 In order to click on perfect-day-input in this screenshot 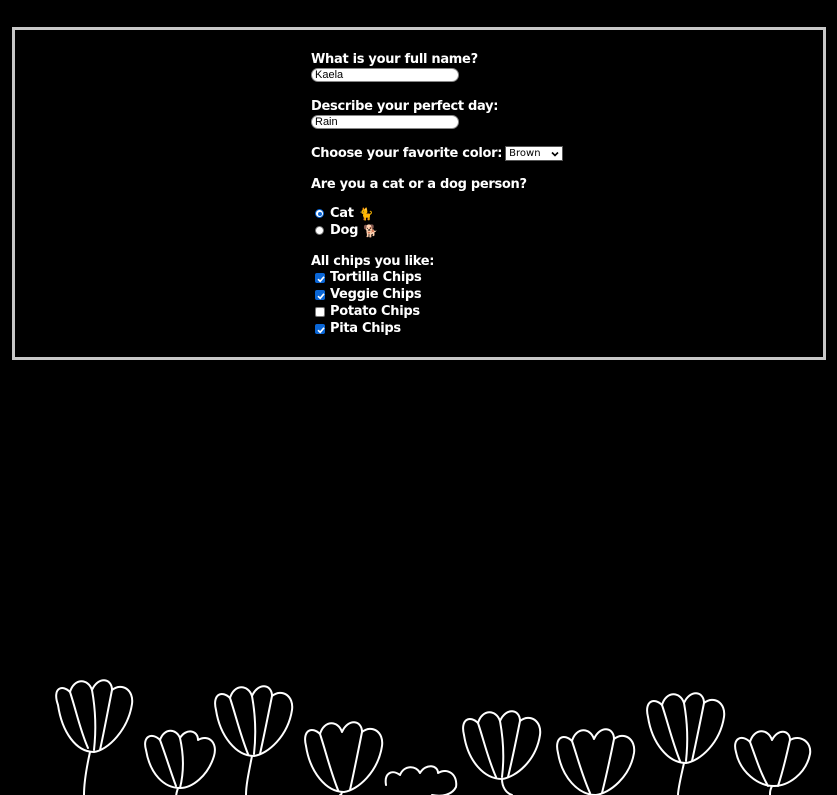, I will do `click(385, 122)`.